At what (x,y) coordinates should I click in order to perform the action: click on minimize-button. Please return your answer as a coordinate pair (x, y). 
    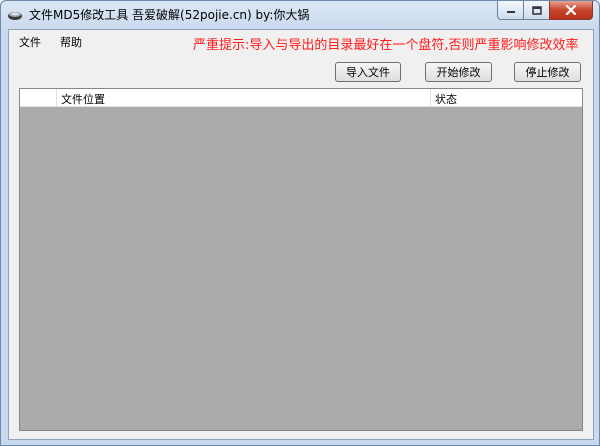
    Looking at the image, I should click on (510, 10).